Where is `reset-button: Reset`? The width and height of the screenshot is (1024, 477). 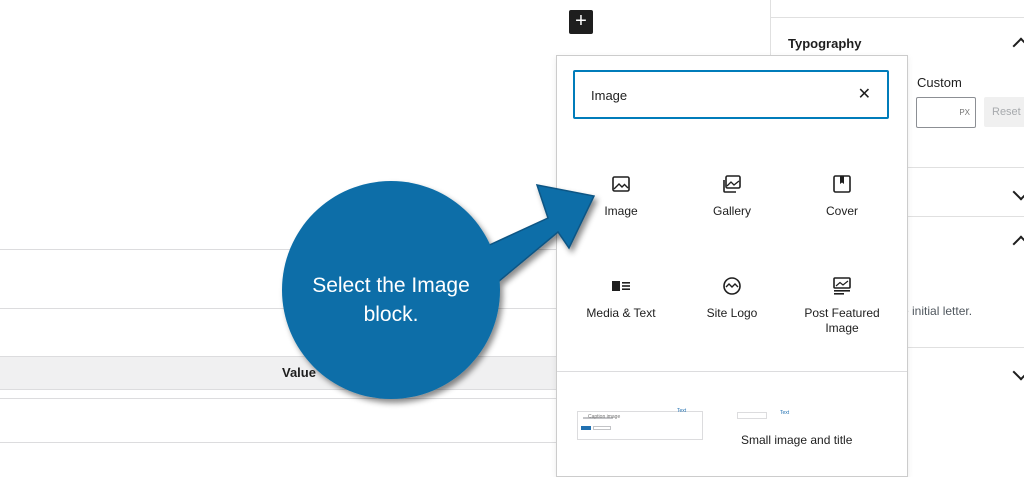
reset-button: Reset is located at coordinates (1004, 112).